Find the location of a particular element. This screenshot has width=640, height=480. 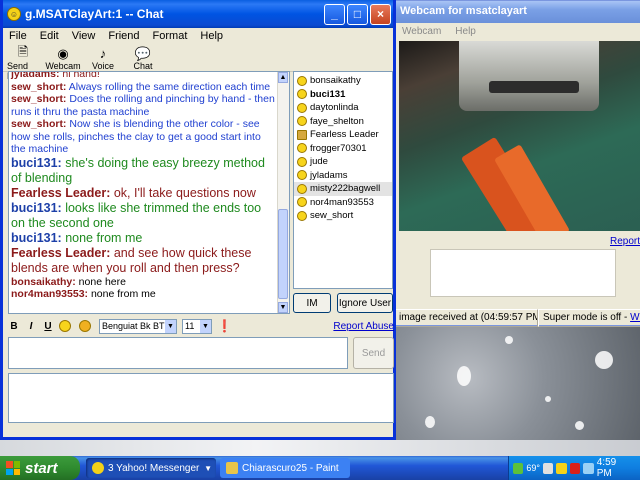

font-size-select: 11 ▼ is located at coordinates (197, 326).